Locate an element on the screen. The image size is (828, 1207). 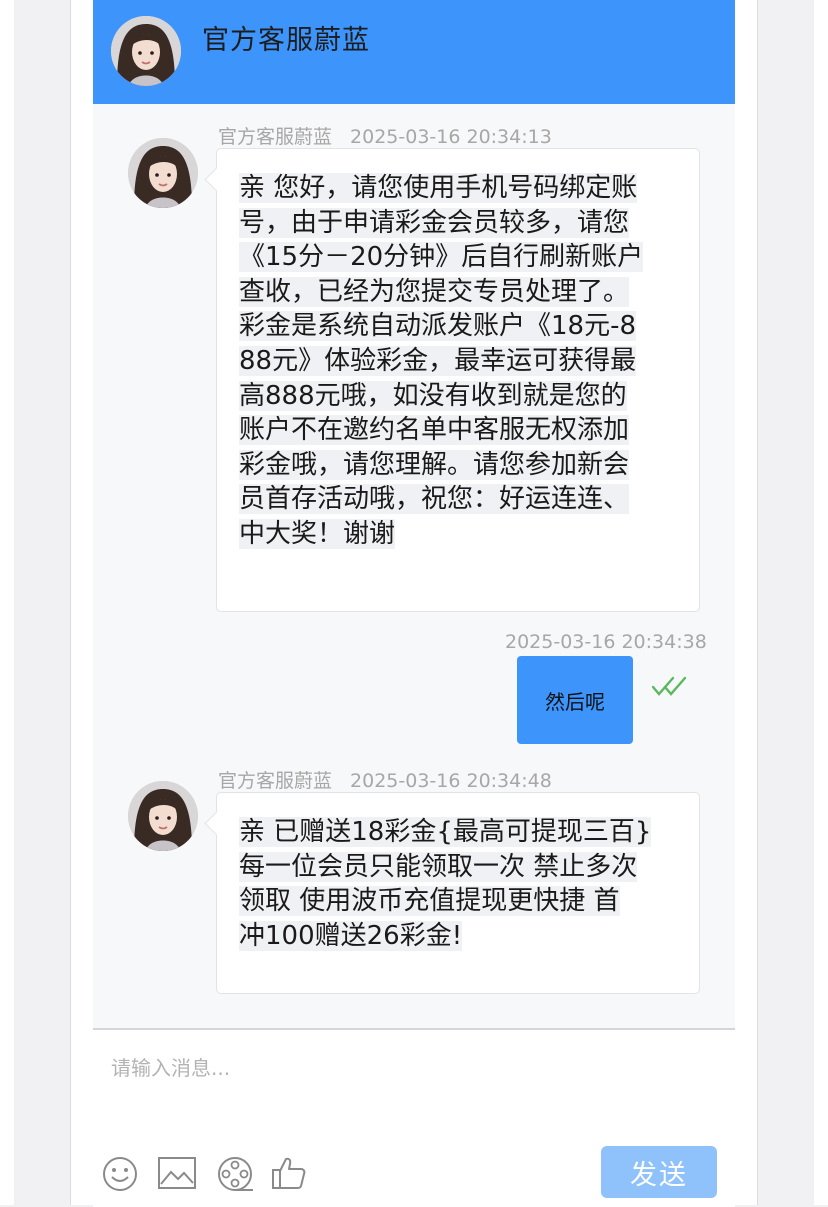
message-bubble-outgoing: 然后呢 is located at coordinates (575, 700).